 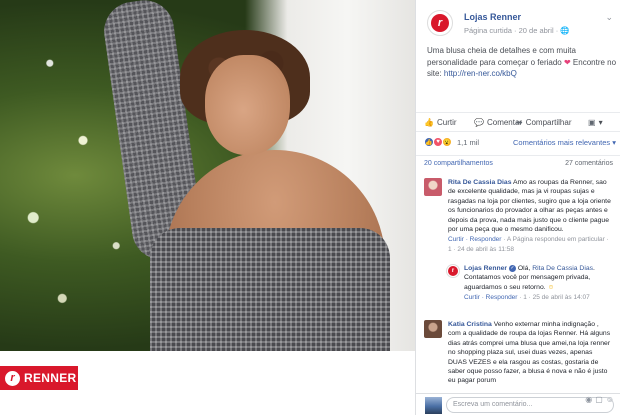 What do you see at coordinates (562, 268) in the screenshot?
I see `tagged-user: Rita De Cassia Dias` at bounding box center [562, 268].